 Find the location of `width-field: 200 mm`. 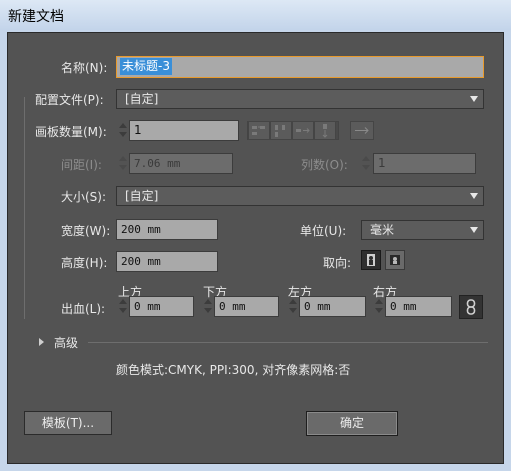

width-field: 200 mm is located at coordinates (167, 229).